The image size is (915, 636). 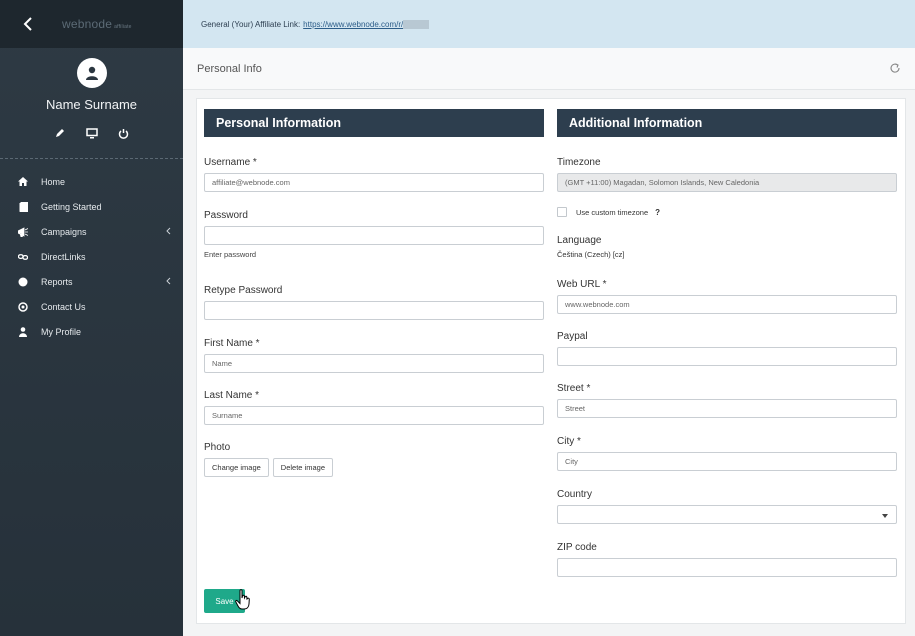 I want to click on city-label: City *, so click(x=569, y=441).